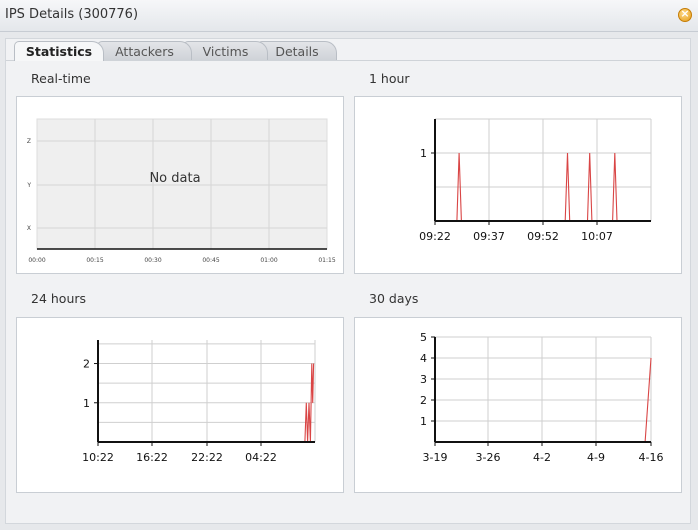 The image size is (698, 530). I want to click on x-tick-label: 16:22, so click(152, 457).